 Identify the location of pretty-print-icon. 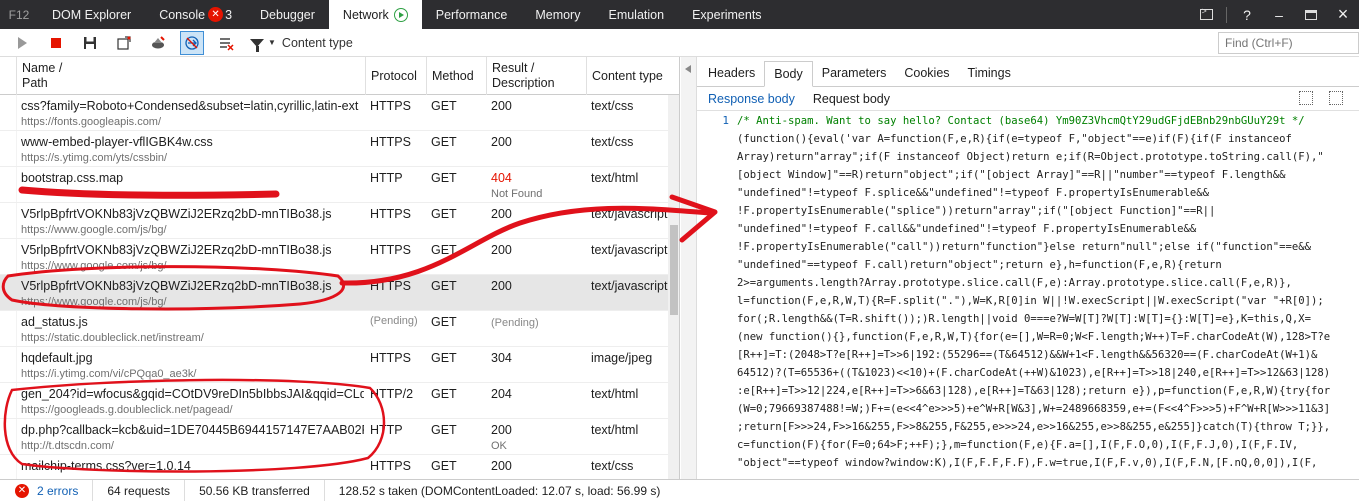
(1306, 98).